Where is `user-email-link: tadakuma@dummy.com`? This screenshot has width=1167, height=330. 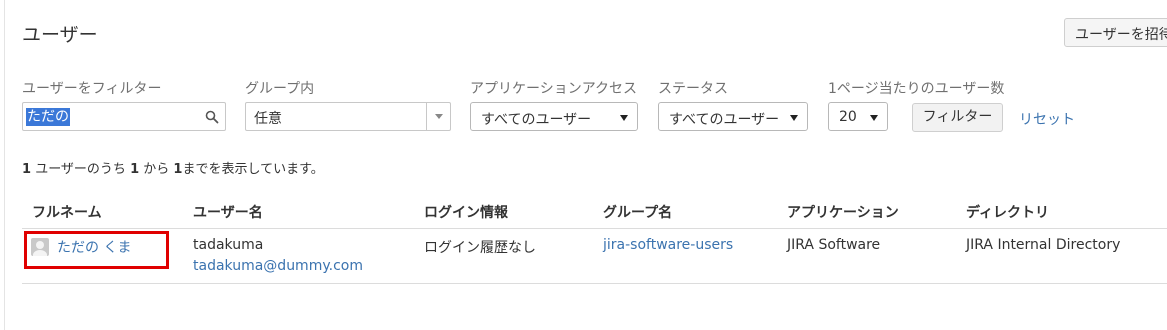 user-email-link: tadakuma@dummy.com is located at coordinates (278, 266).